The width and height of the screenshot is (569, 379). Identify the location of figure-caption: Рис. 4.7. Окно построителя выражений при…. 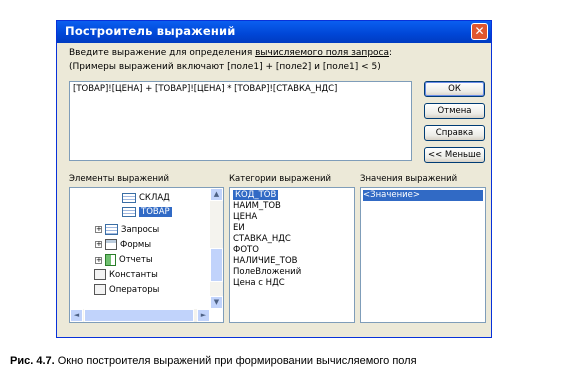
(213, 361).